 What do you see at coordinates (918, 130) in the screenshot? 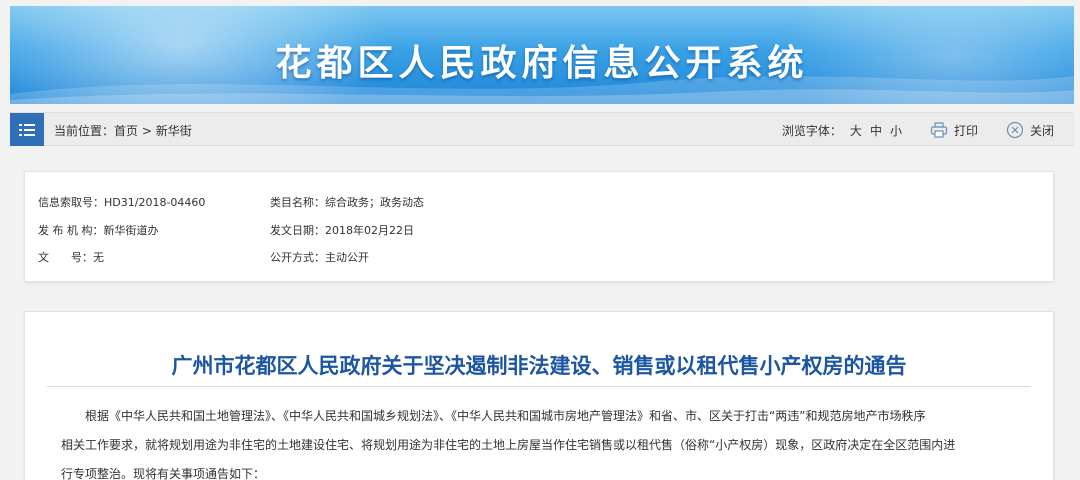
I see `page-tools: 浏览字体： 大 中 小 打印 关闭` at bounding box center [918, 130].